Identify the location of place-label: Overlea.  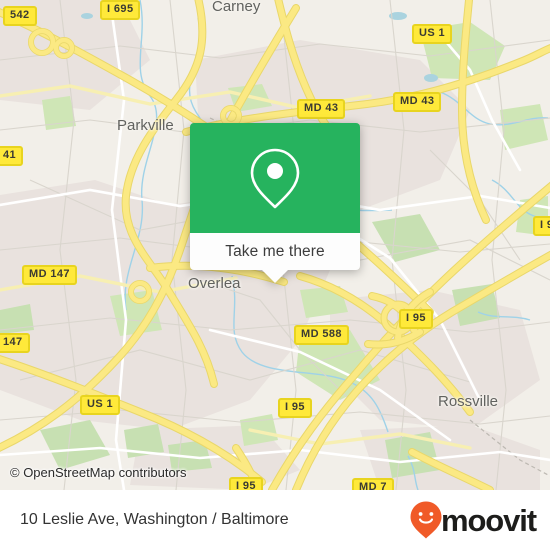
(214, 283).